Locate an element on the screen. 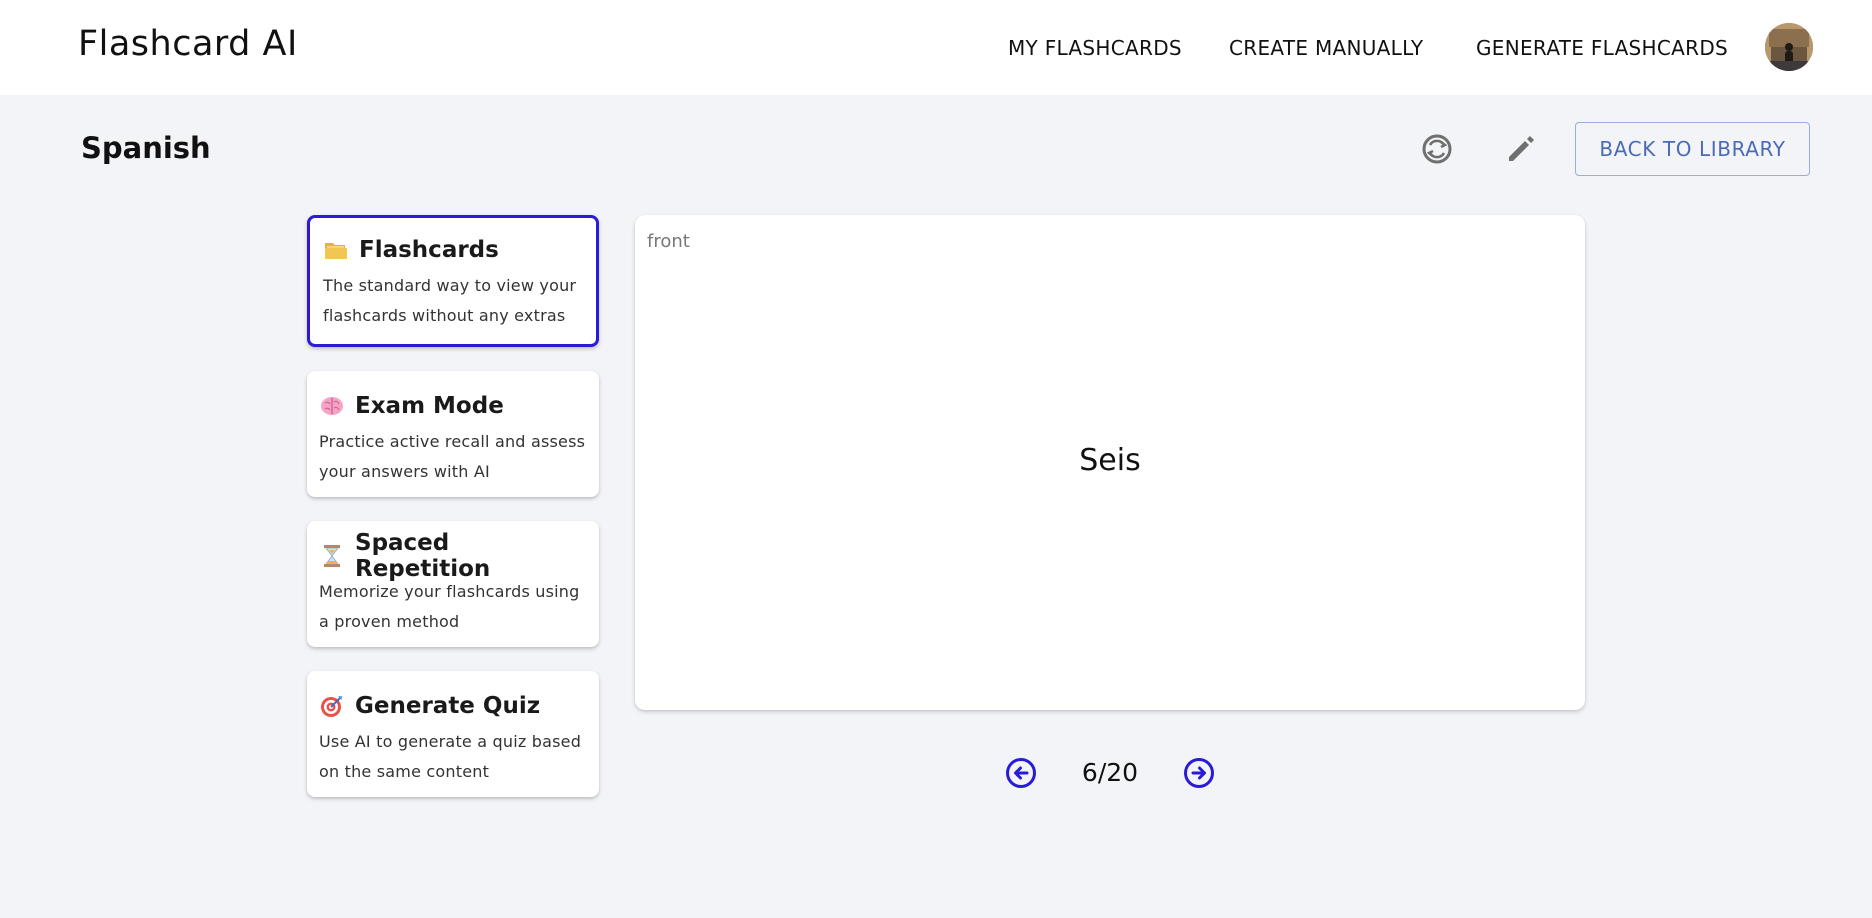  folder-icon is located at coordinates (336, 250).